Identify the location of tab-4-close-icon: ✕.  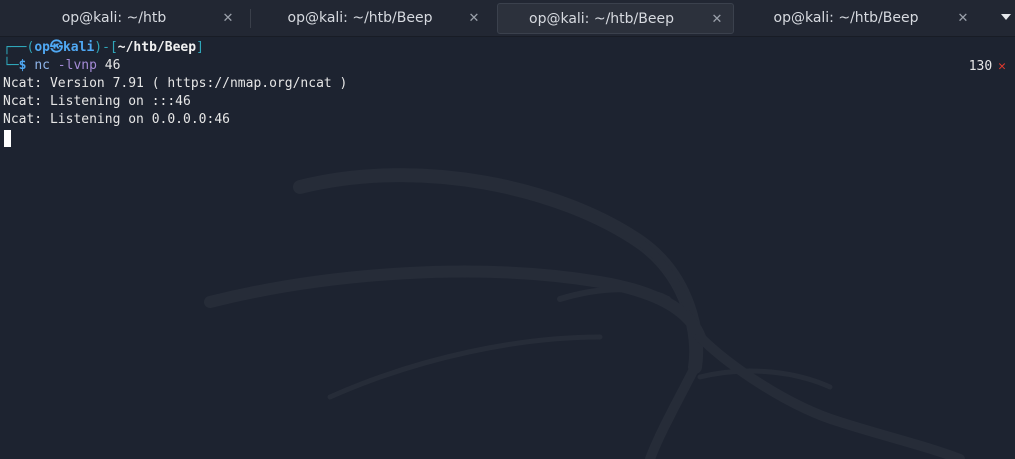
(963, 18).